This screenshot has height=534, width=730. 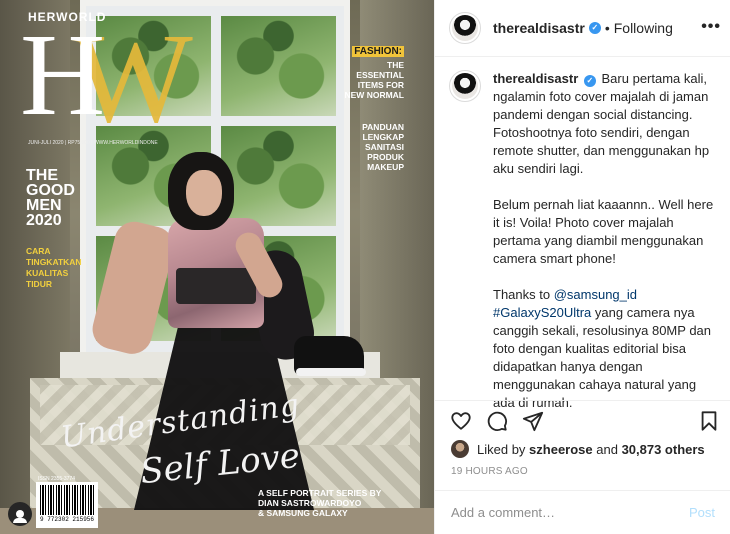 What do you see at coordinates (607, 449) in the screenshot?
I see `likes-middle: and` at bounding box center [607, 449].